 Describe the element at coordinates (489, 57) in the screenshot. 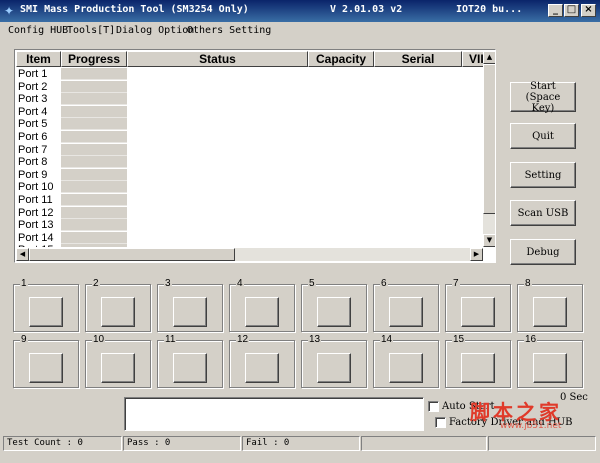

I see `scroll-up-icon: ▲` at that location.